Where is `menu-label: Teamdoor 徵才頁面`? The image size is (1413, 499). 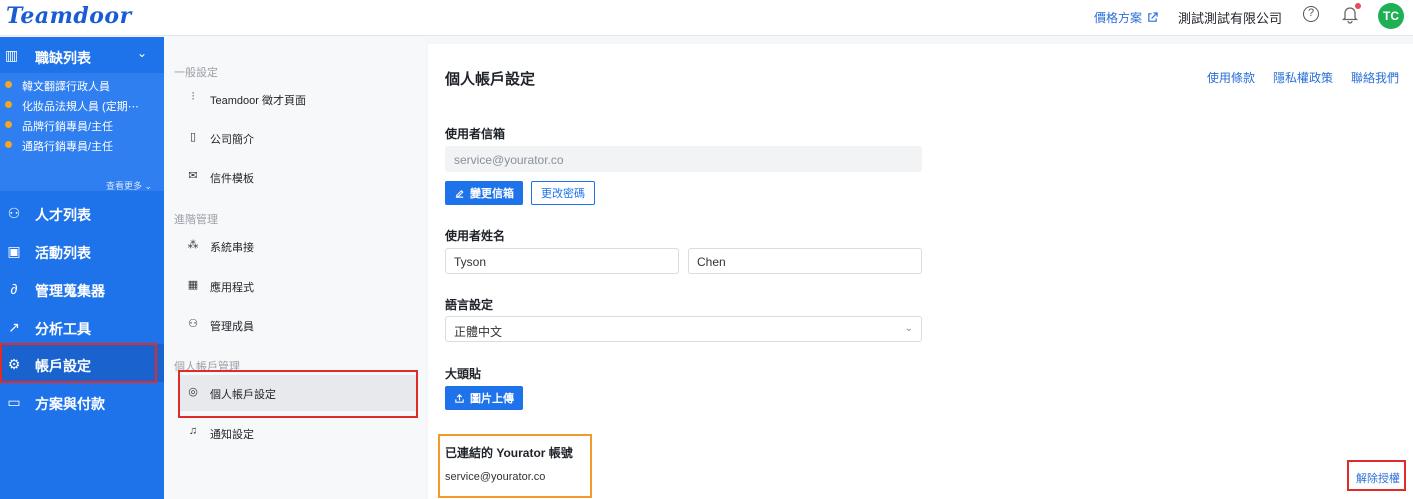
menu-label: Teamdoor 徵才頁面 is located at coordinates (258, 101).